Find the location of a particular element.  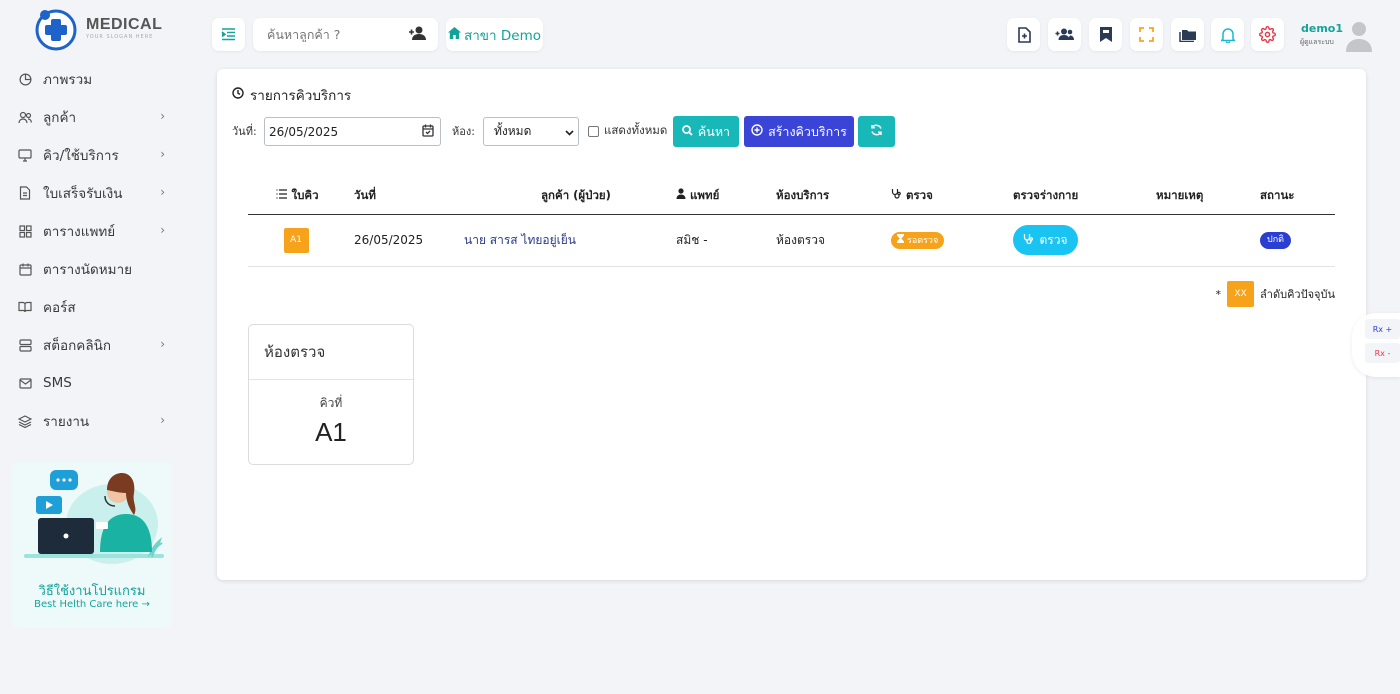

room-card-label: คิวที่ is located at coordinates (331, 403).